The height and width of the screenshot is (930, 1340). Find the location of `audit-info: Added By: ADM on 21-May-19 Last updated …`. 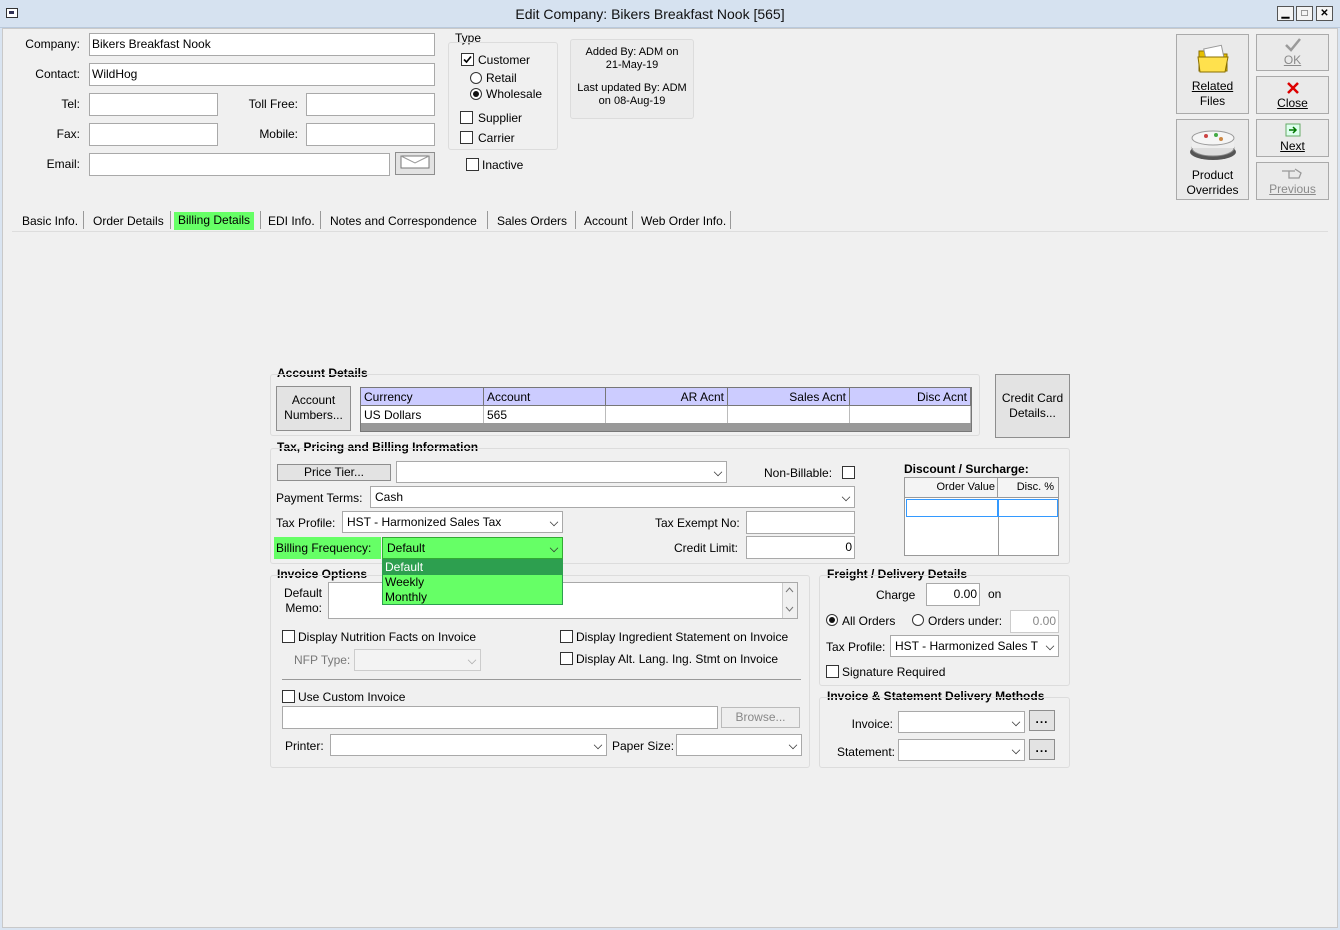

audit-info: Added By: ADM on 21-May-19 Last updated … is located at coordinates (632, 77).